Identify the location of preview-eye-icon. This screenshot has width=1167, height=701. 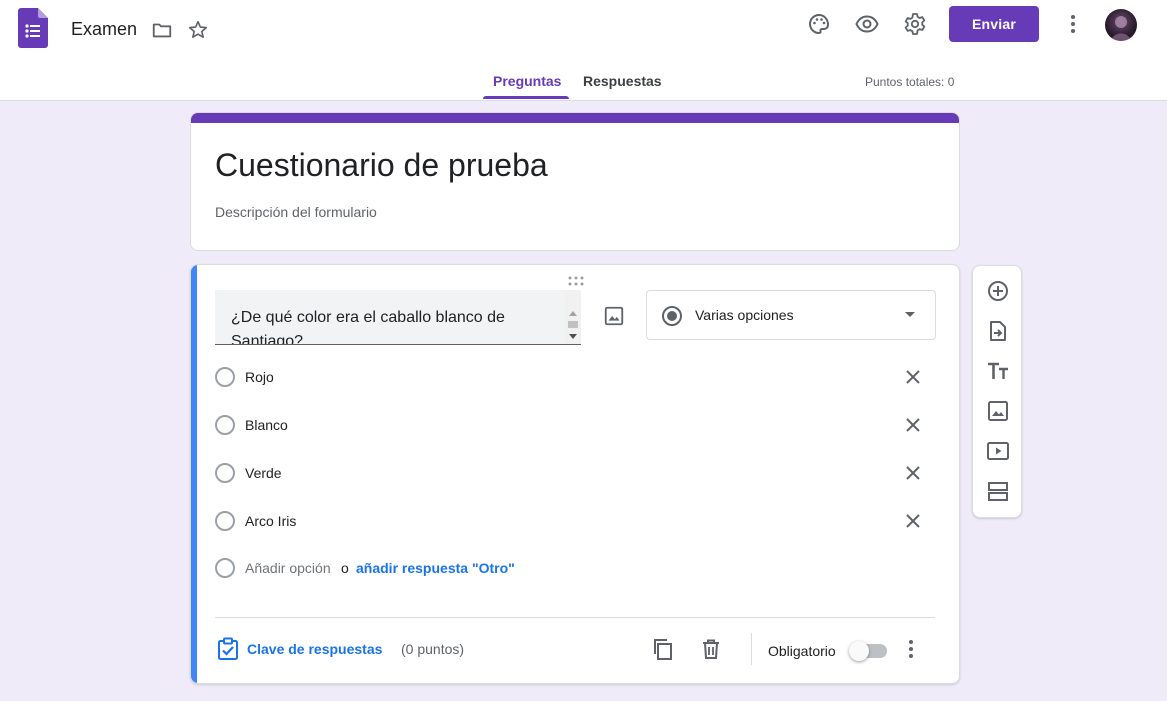
(867, 24).